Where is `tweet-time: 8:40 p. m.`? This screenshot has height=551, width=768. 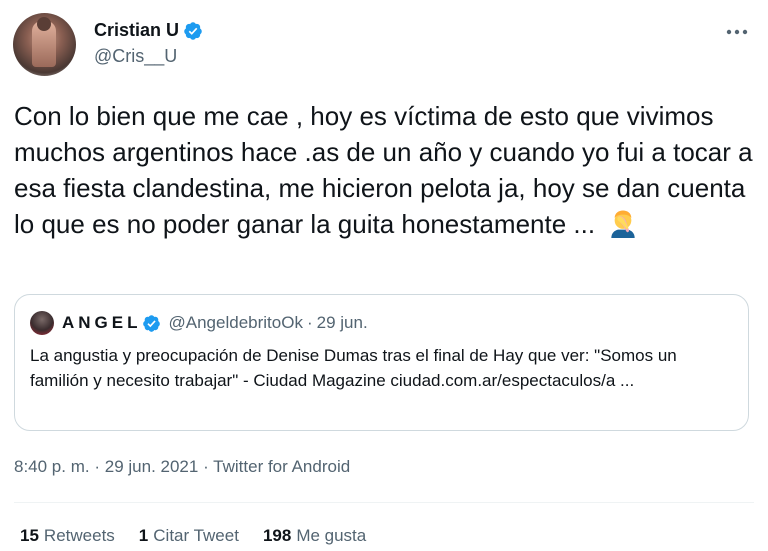
tweet-time: 8:40 p. m. is located at coordinates (52, 466).